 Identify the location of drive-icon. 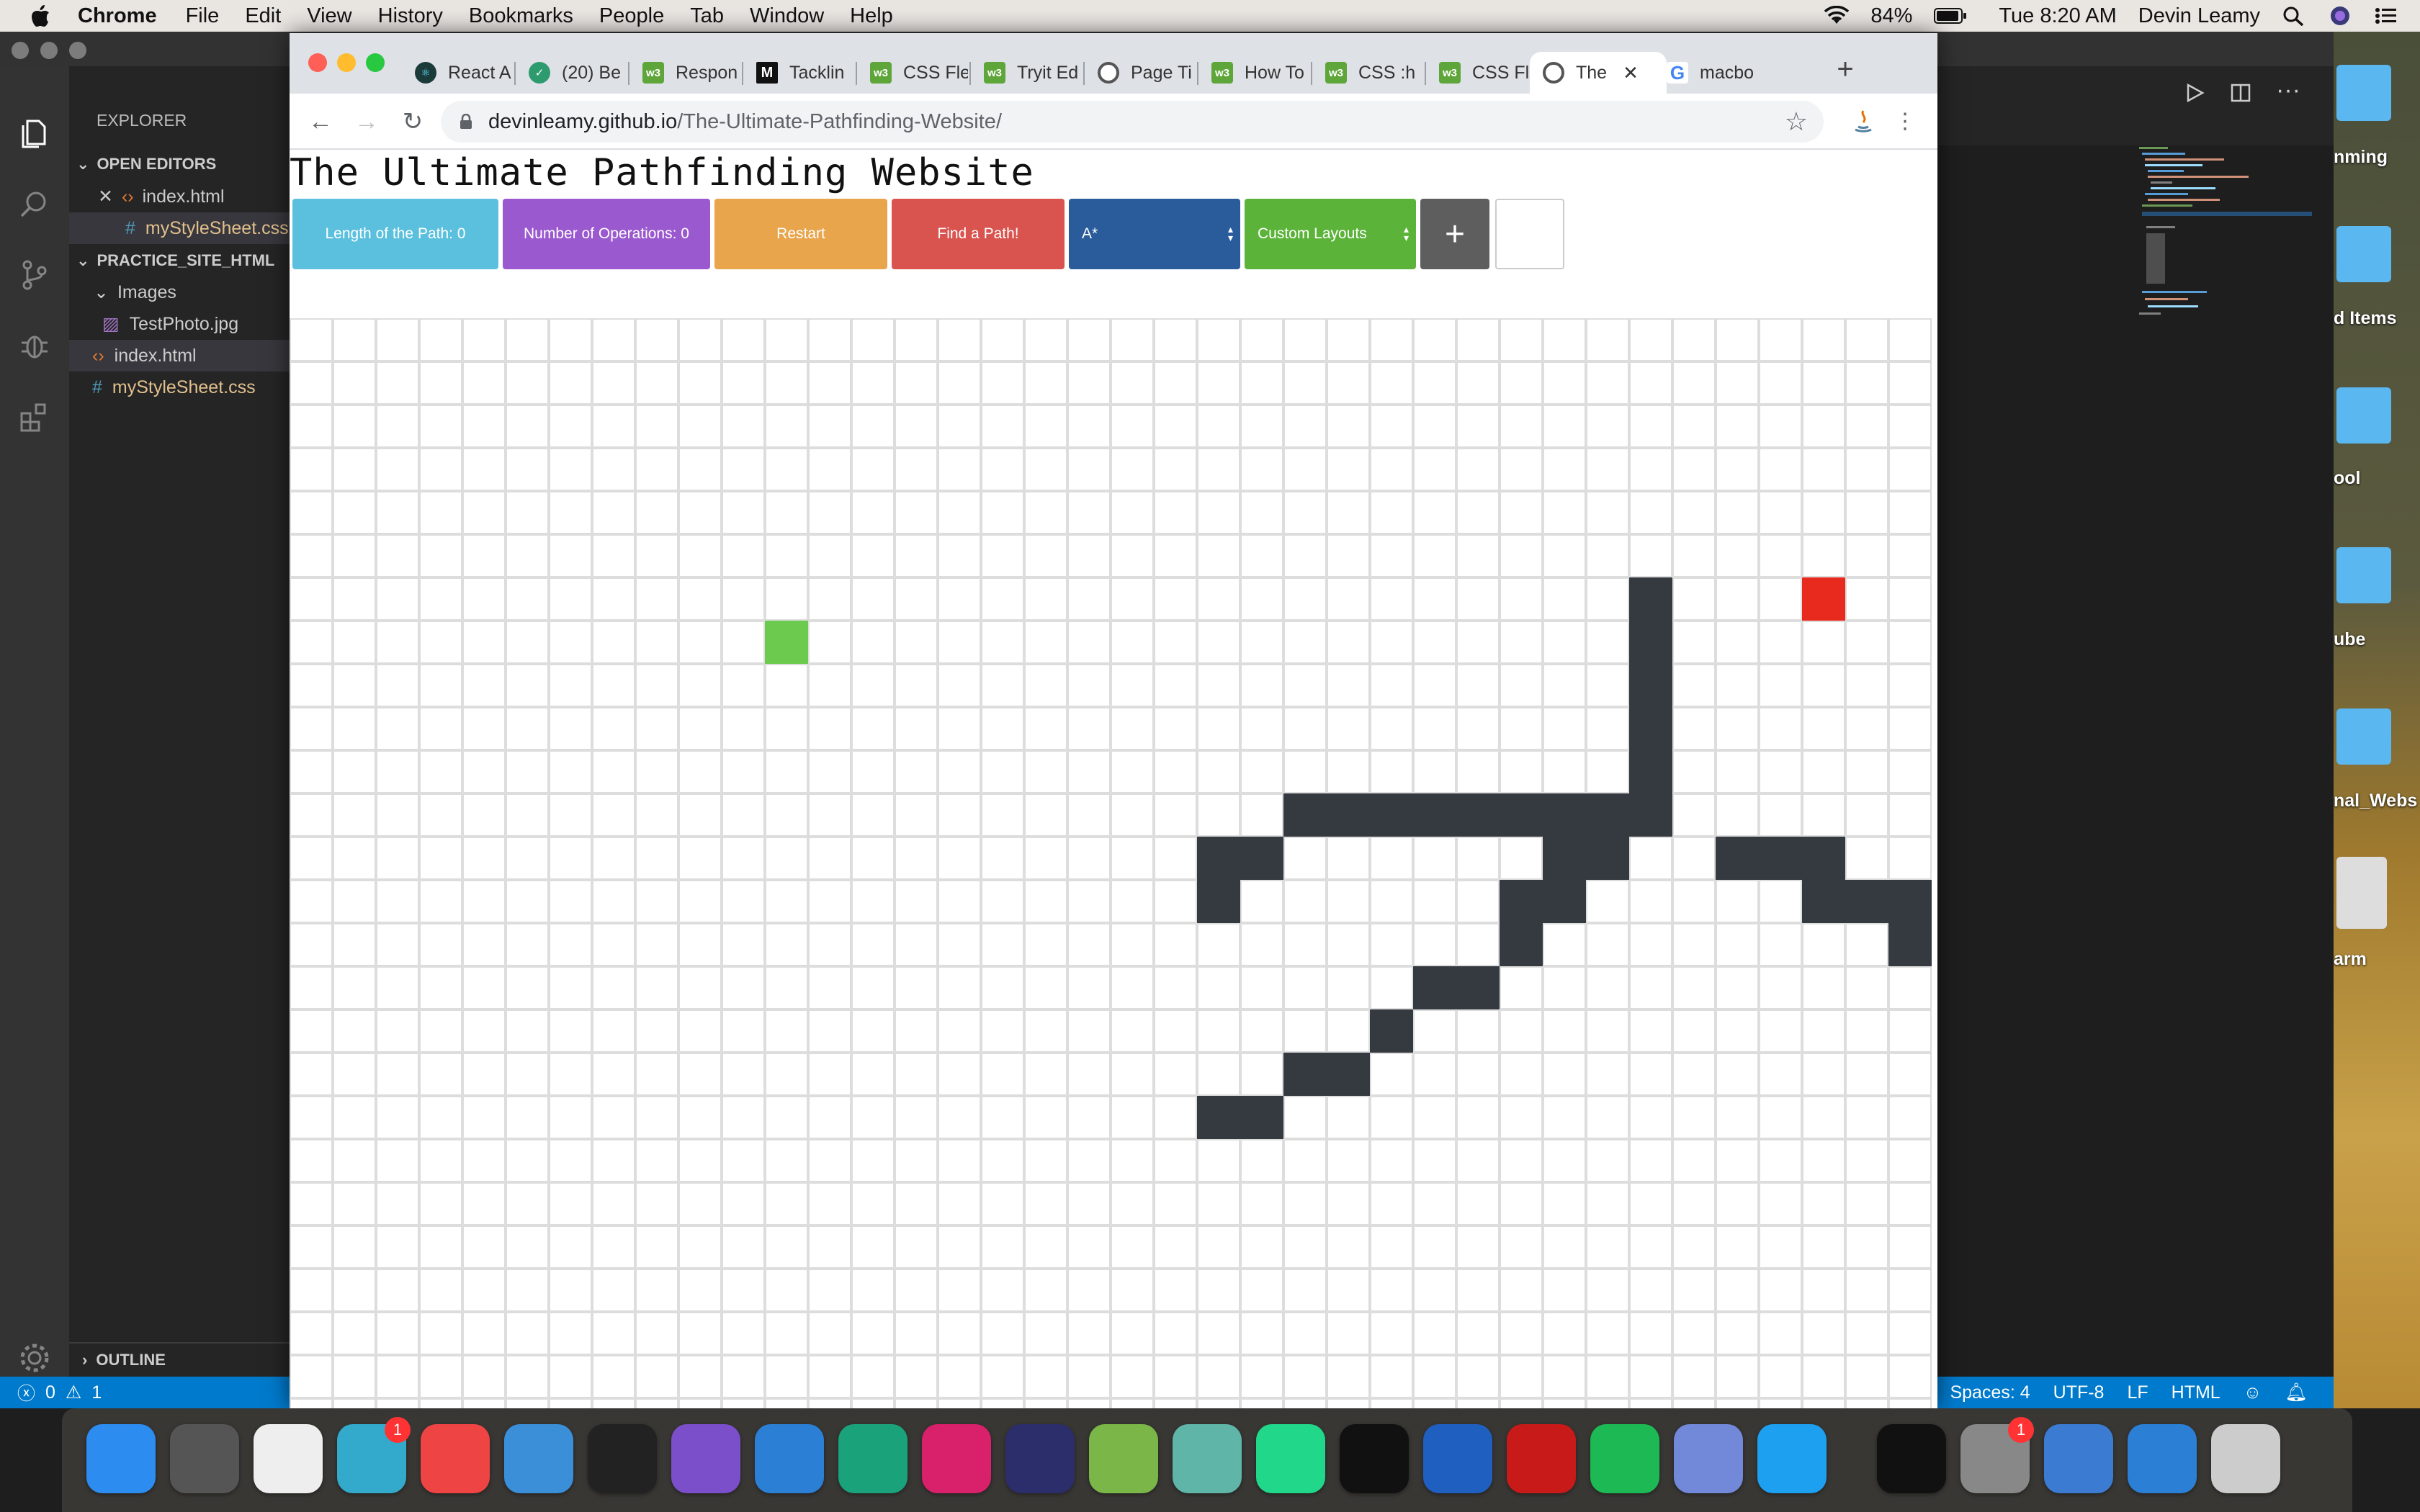
(2361, 893).